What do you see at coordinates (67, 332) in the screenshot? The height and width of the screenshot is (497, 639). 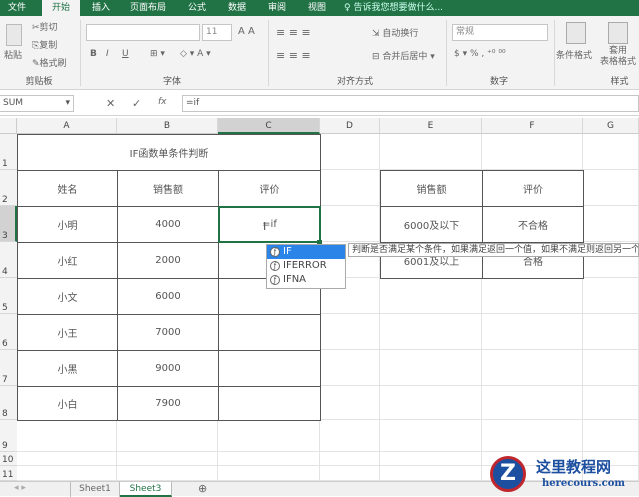 I see `table1-cell: 小王` at bounding box center [67, 332].